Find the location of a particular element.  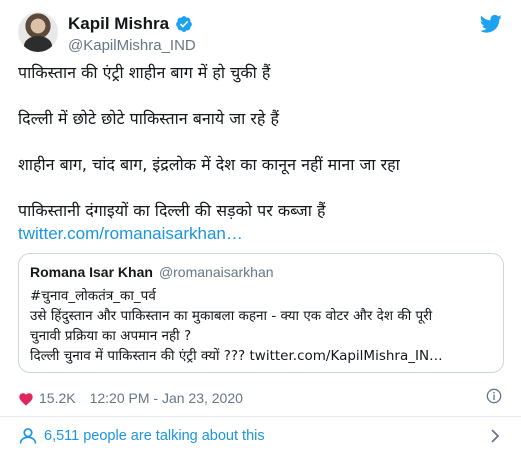

author-name: Kapil Mishra is located at coordinates (118, 24).